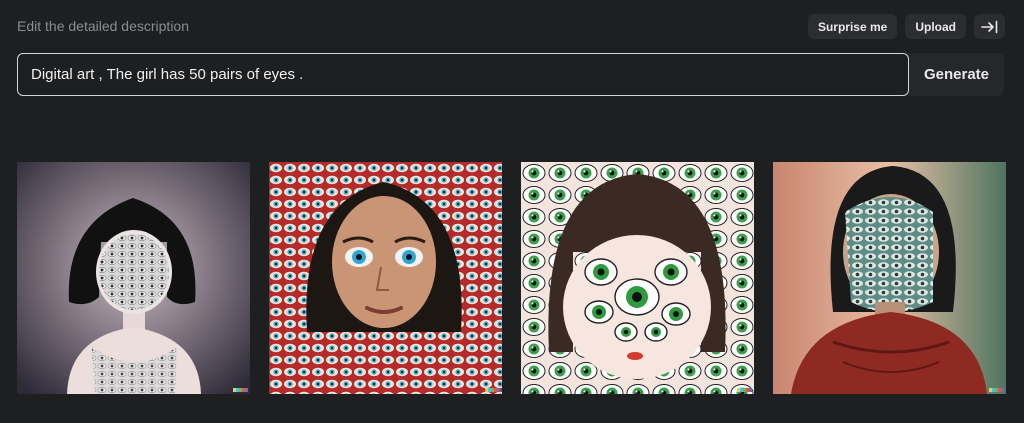  I want to click on collapse-right-icon, so click(989, 26).